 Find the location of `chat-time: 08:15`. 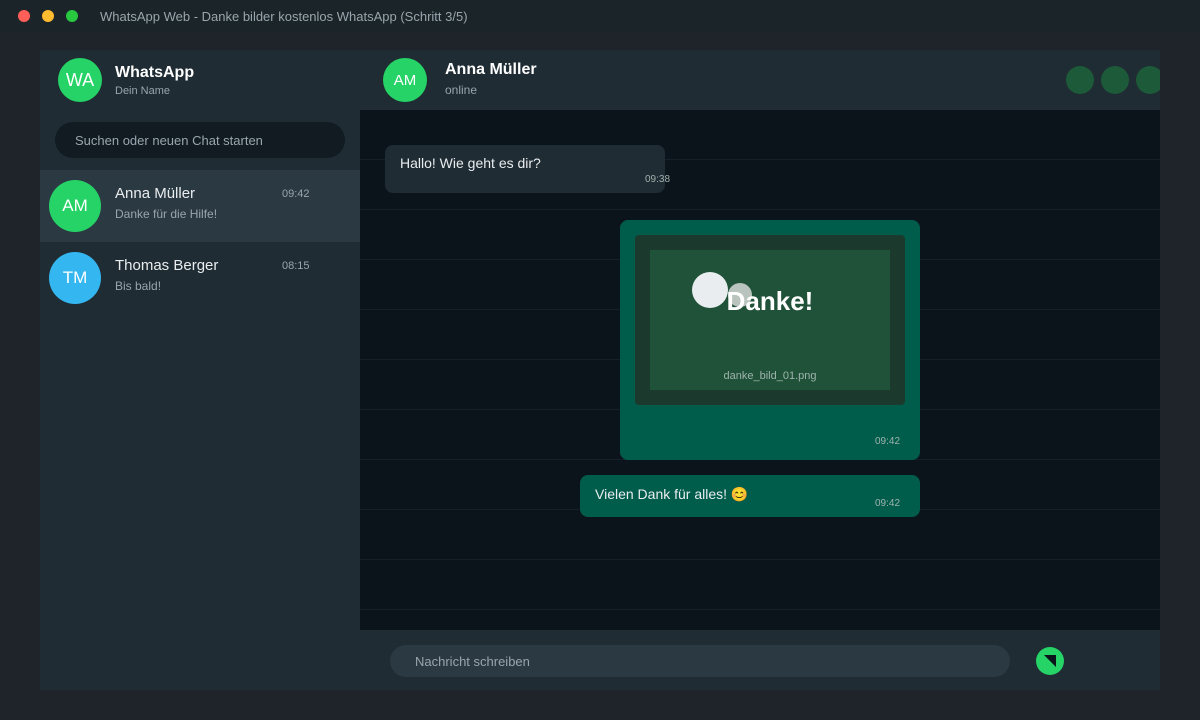

chat-time: 08:15 is located at coordinates (296, 266).